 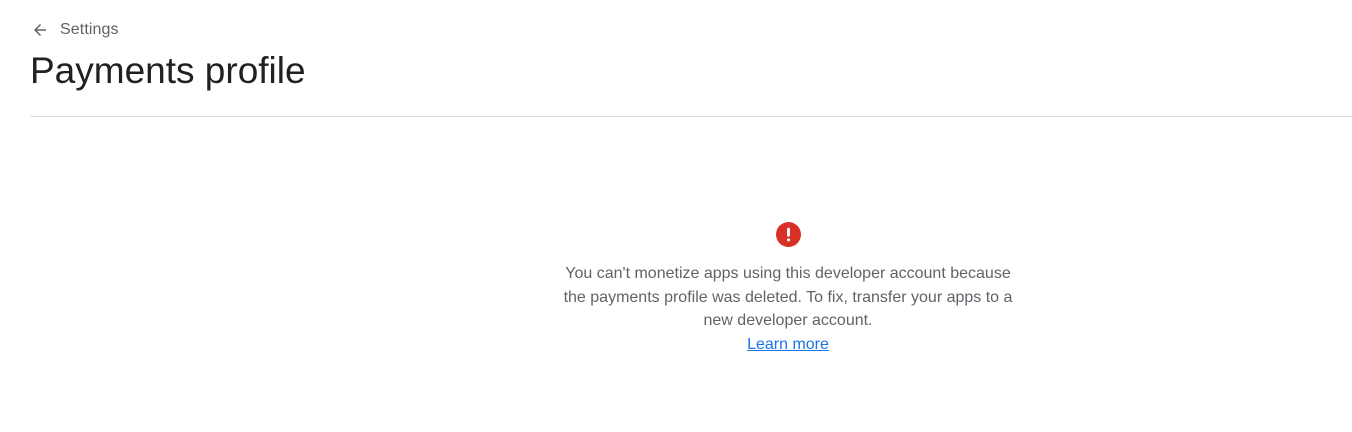 I want to click on learn-more-link: Learn more, so click(x=788, y=345).